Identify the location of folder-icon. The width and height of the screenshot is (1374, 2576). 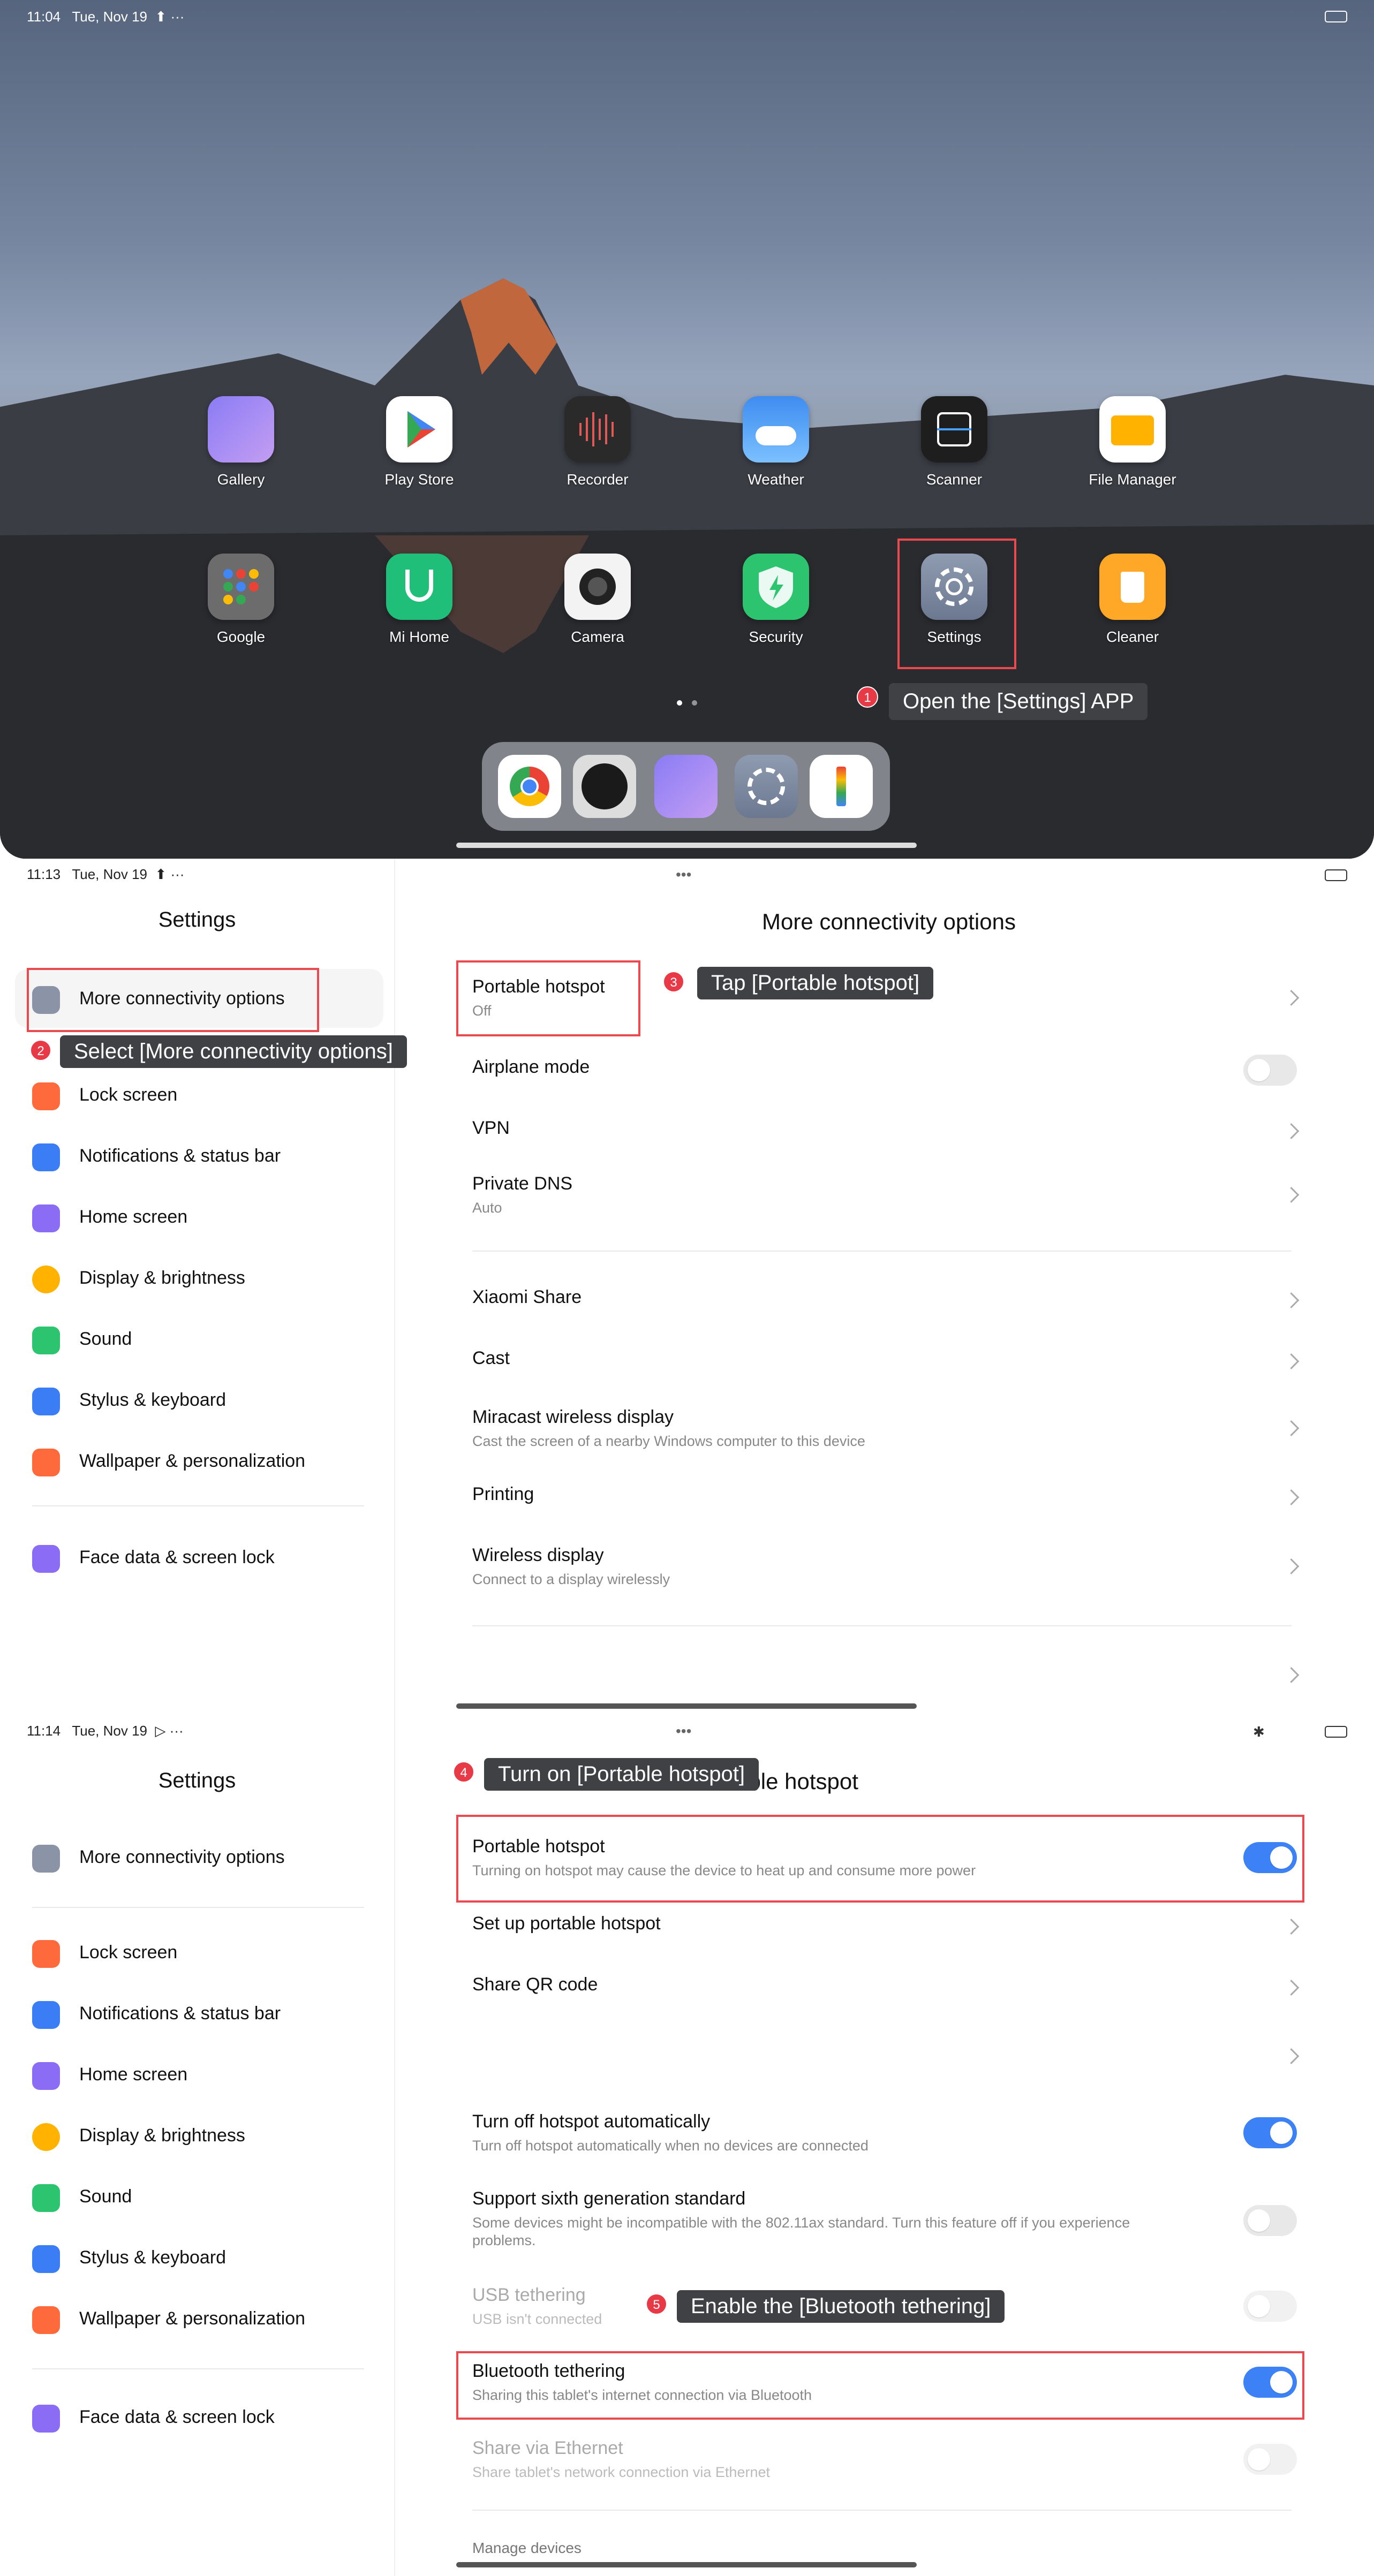
(1132, 429).